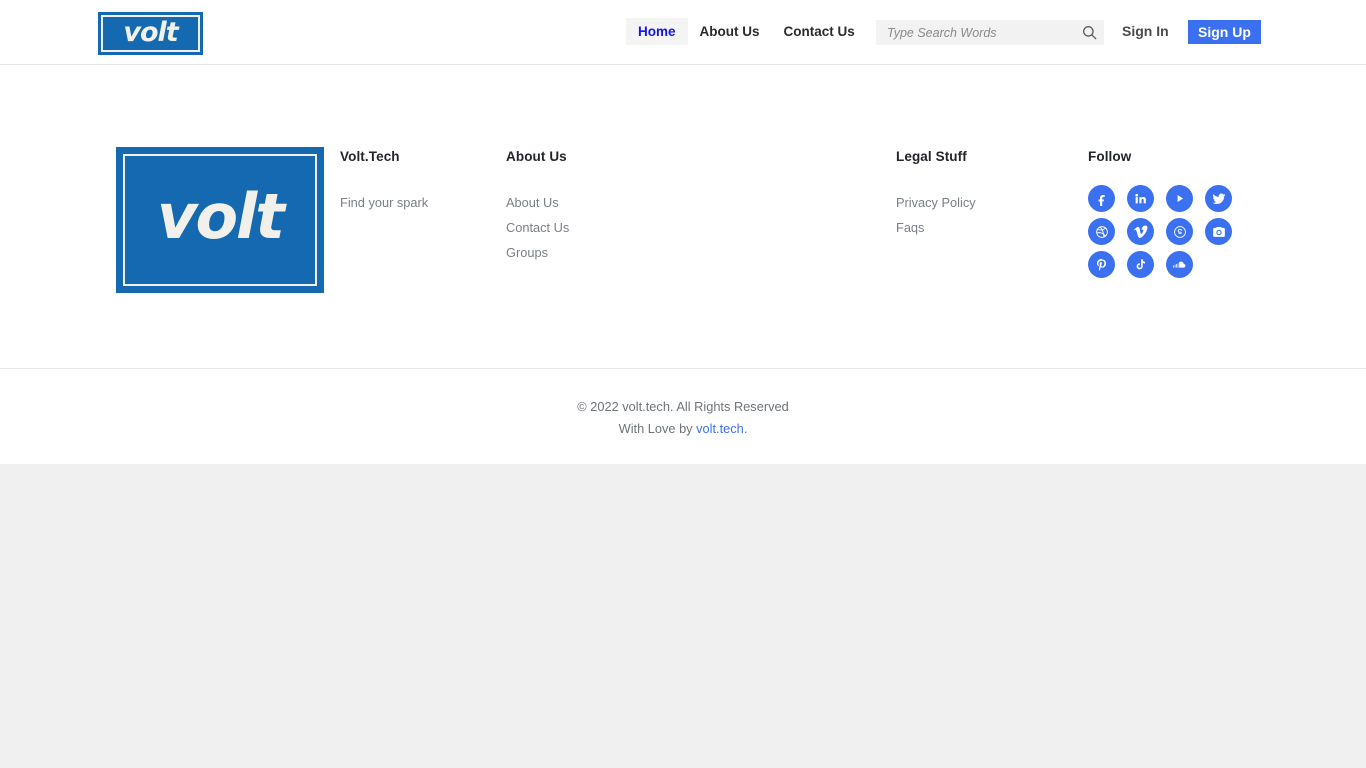  I want to click on twitter-icon, so click(1218, 198).